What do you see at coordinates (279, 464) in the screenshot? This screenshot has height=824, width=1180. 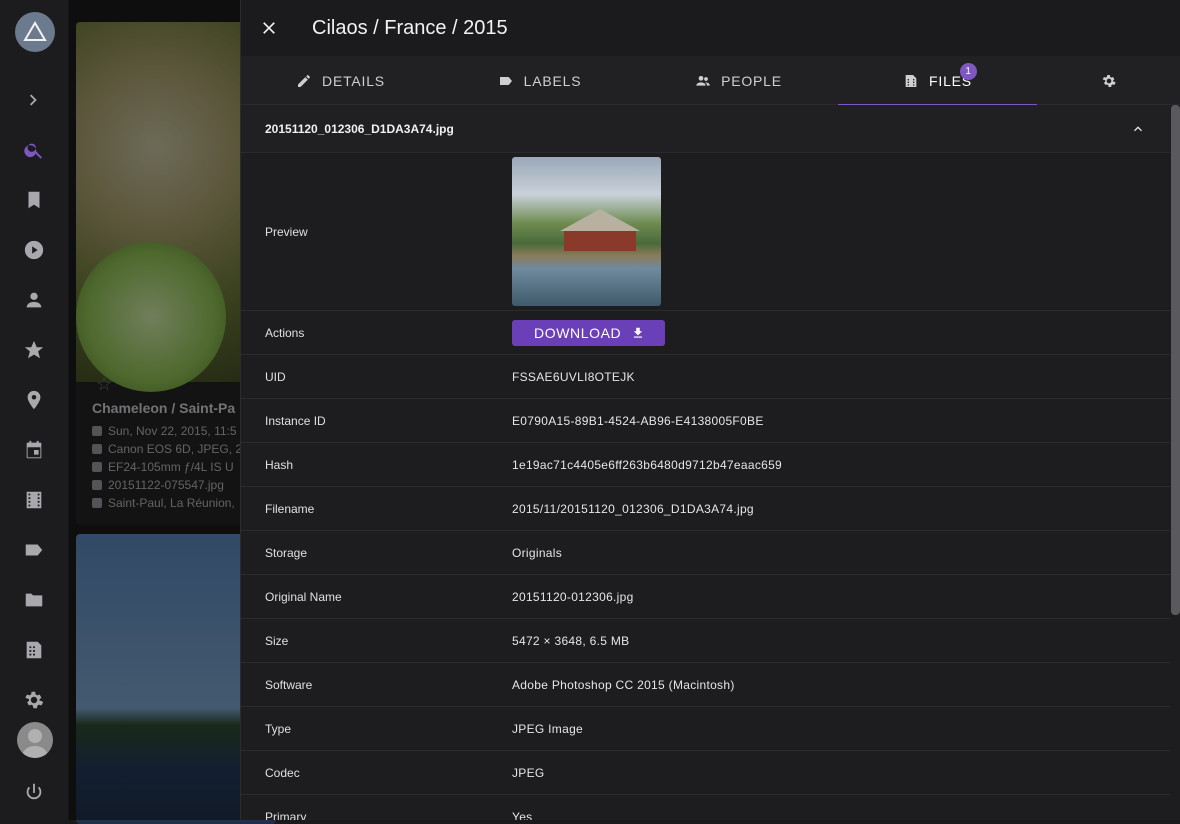 I see `row-key: Hash` at bounding box center [279, 464].